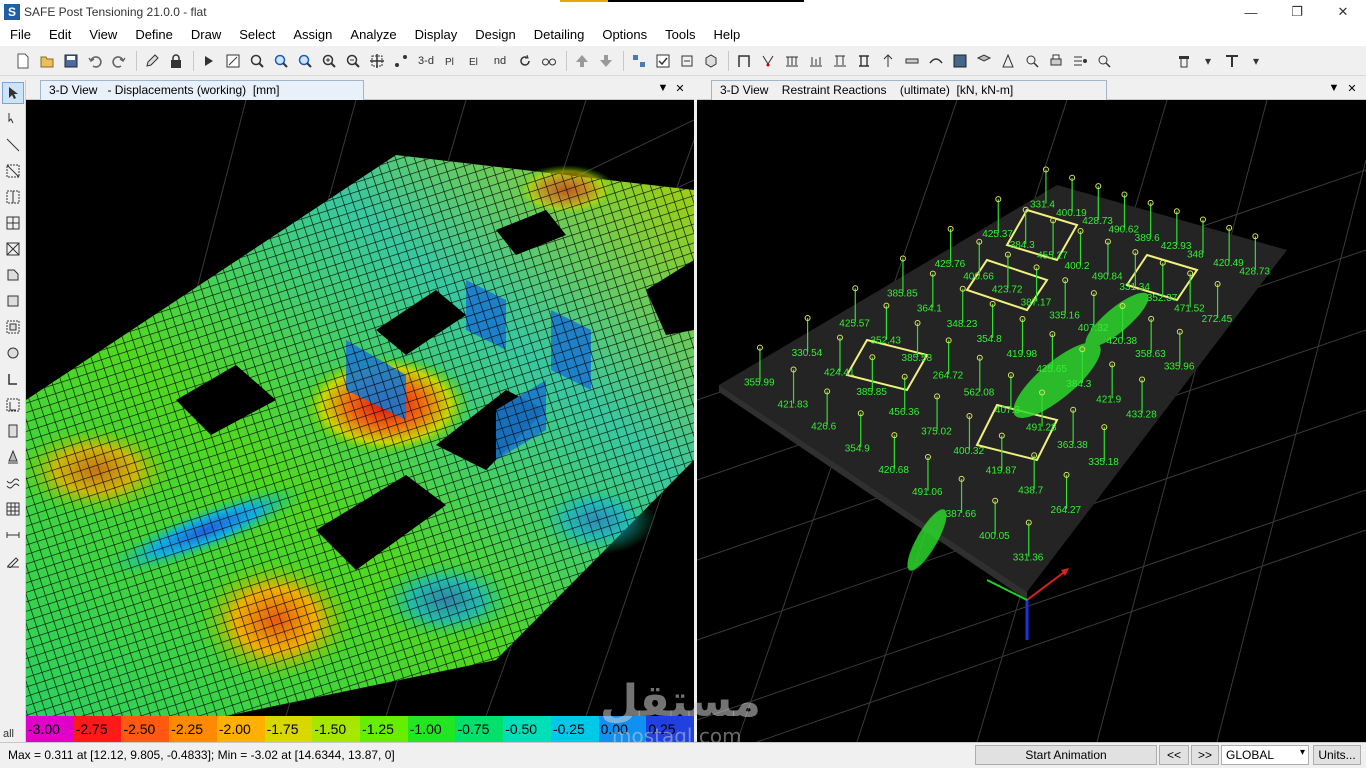 The width and height of the screenshot is (1366, 768). What do you see at coordinates (1343, 12) in the screenshot?
I see `close-button: ✕` at bounding box center [1343, 12].